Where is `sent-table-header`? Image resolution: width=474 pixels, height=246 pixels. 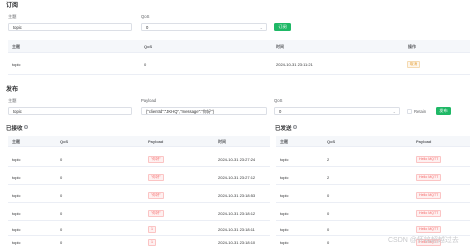 sent-table-header is located at coordinates (373, 141).